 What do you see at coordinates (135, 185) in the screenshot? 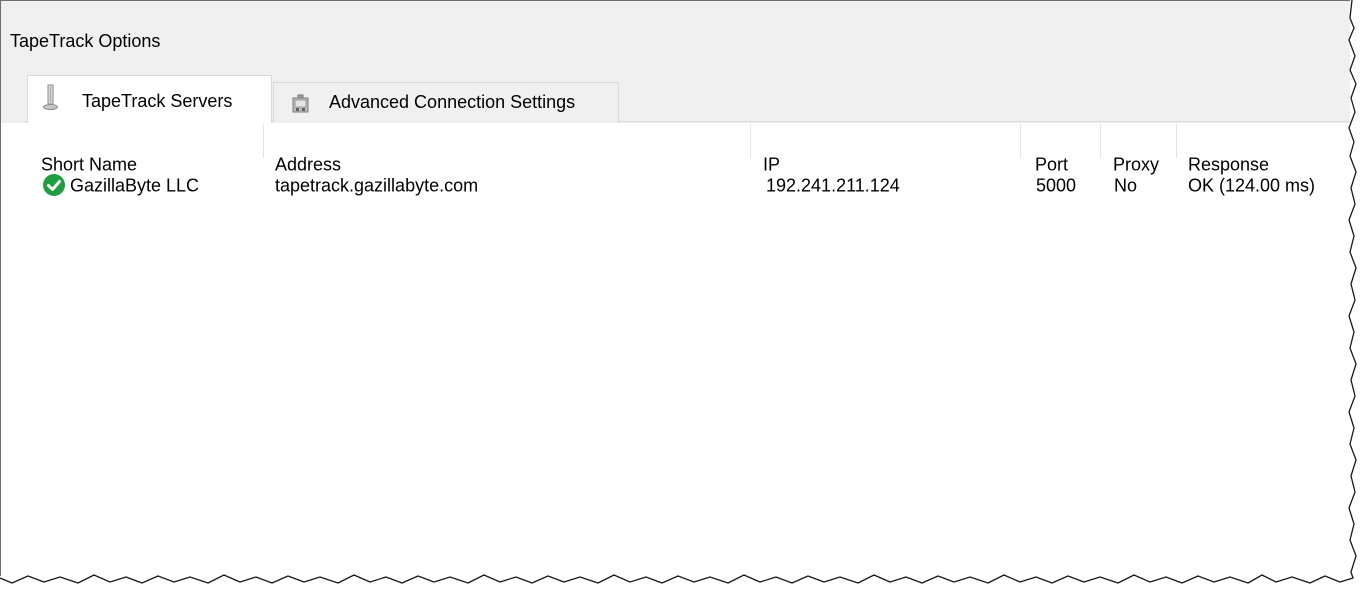
I see `cell-short-name: GazillaByte LLC` at bounding box center [135, 185].